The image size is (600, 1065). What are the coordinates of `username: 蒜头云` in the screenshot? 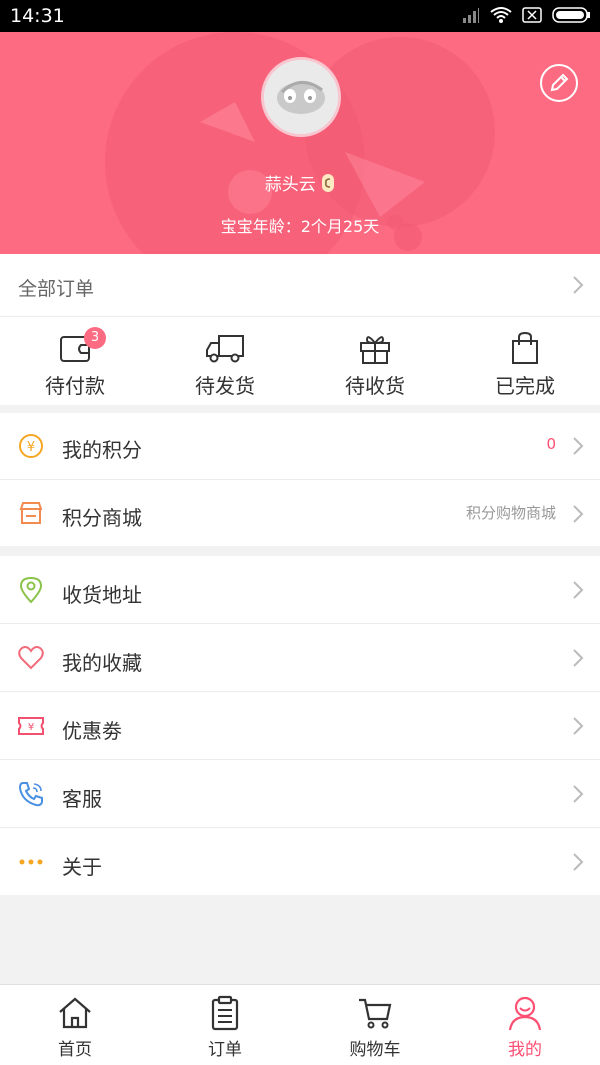 It's located at (300, 182).